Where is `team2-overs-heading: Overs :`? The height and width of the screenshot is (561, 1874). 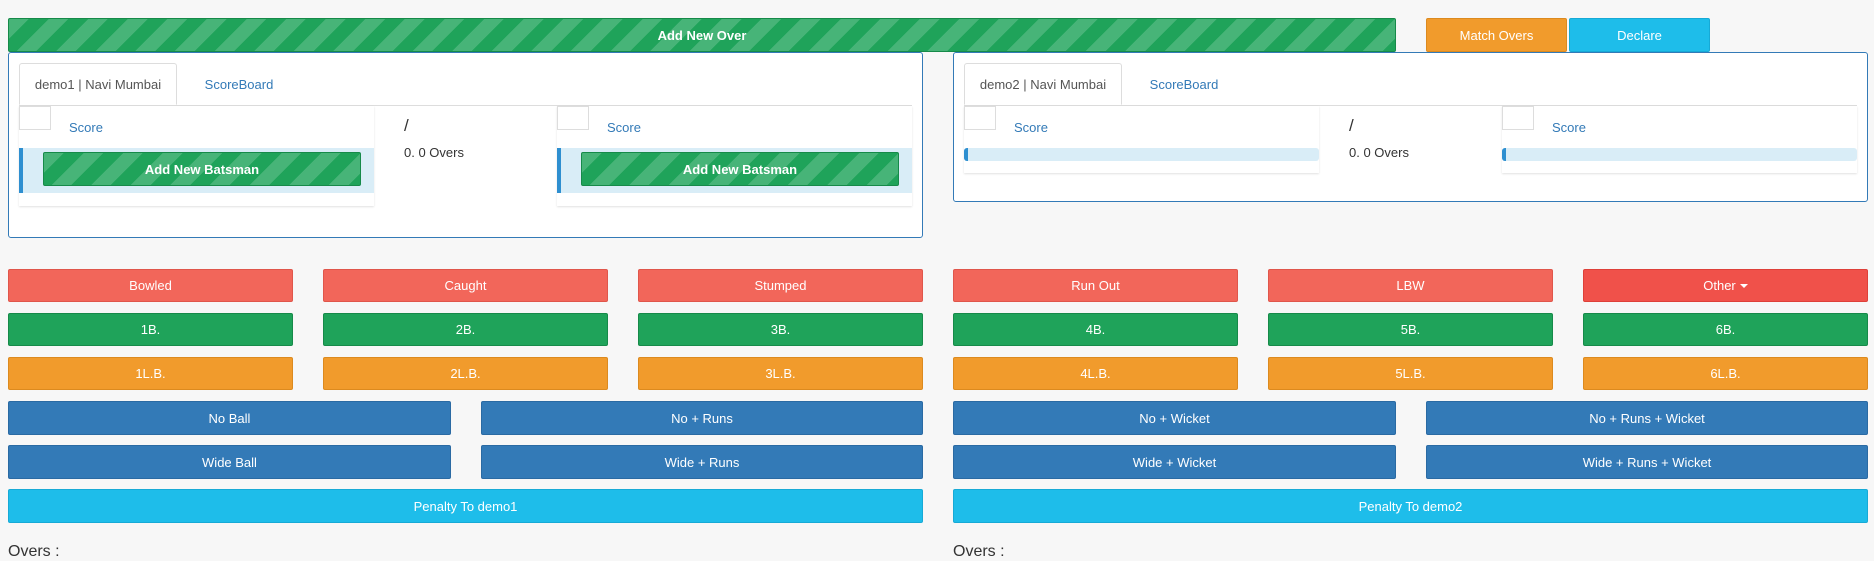 team2-overs-heading: Overs : is located at coordinates (979, 551).